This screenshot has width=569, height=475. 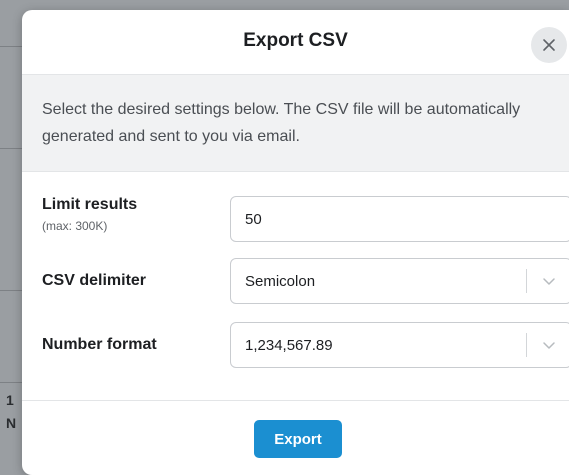 I want to click on number-format-select: 1,234,567.89, so click(x=399, y=345).